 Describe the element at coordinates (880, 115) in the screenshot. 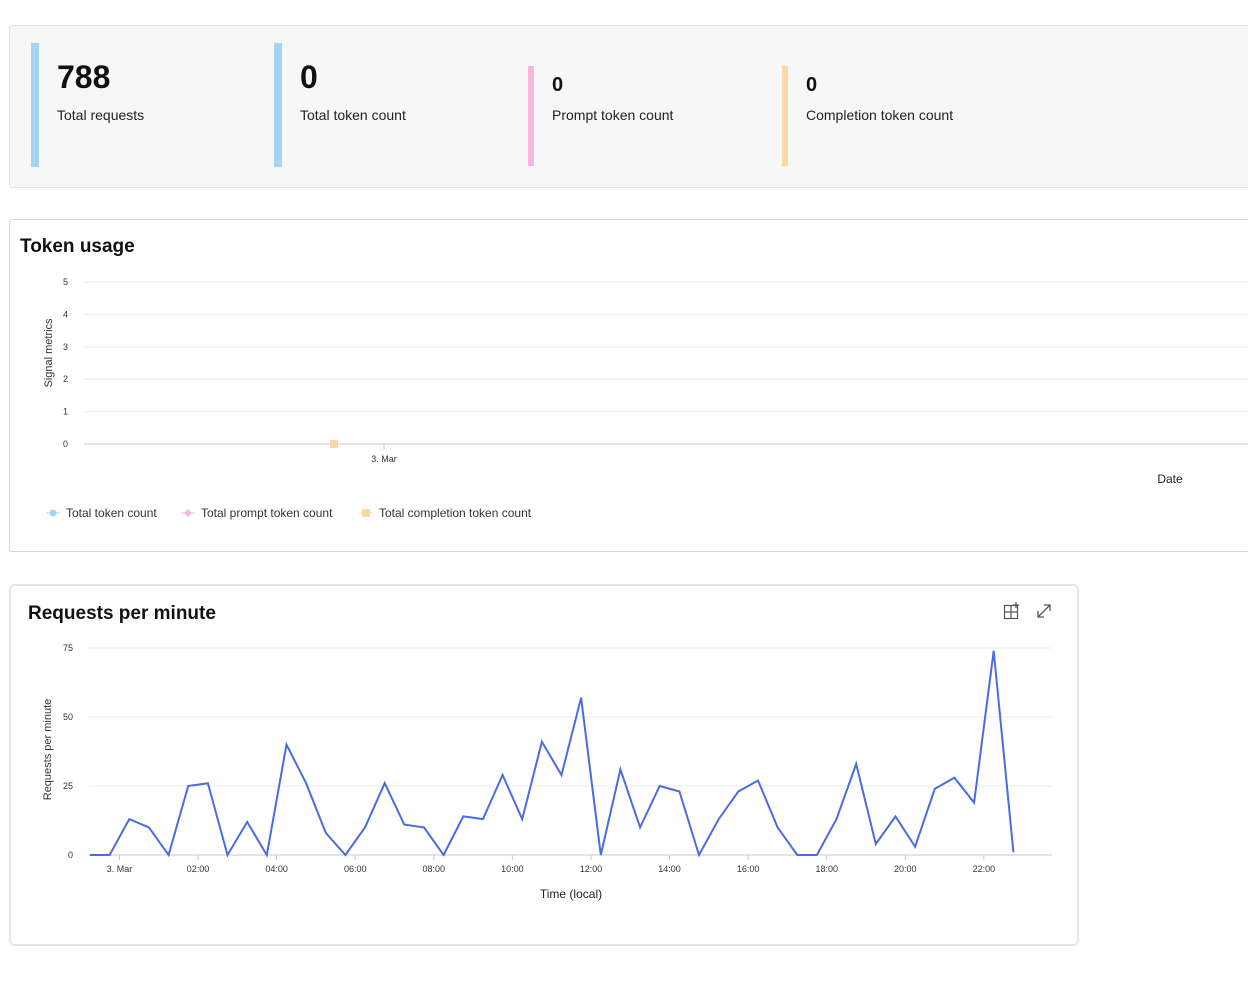

I see `metric-label: Completion token count` at that location.